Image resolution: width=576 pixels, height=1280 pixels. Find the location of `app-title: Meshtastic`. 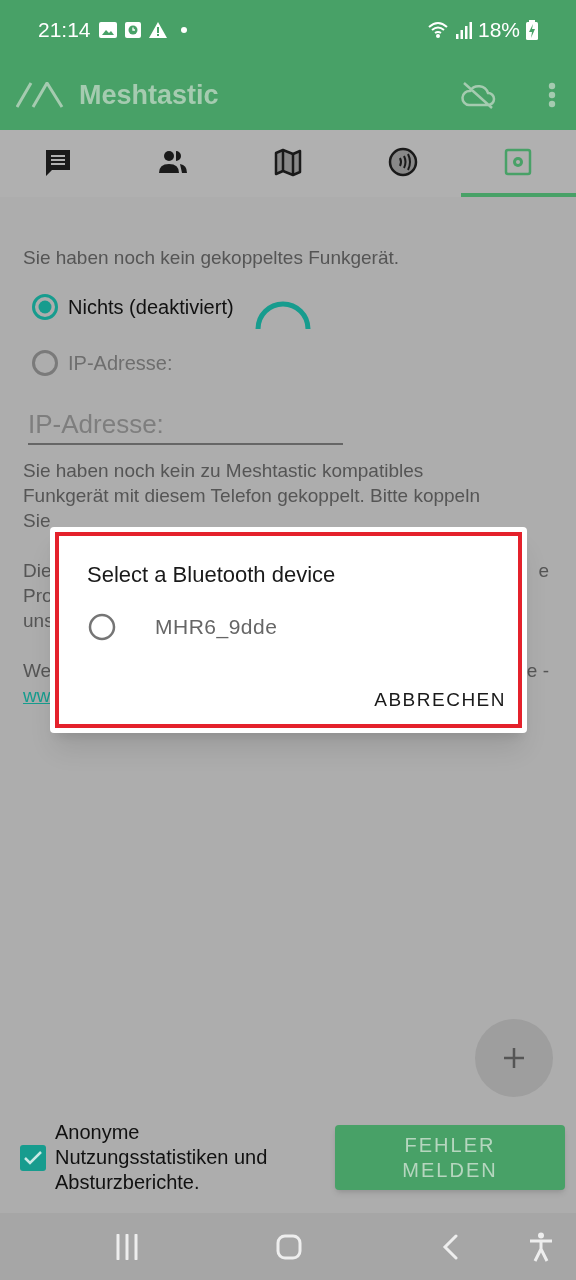

app-title: Meshtastic is located at coordinates (149, 95).